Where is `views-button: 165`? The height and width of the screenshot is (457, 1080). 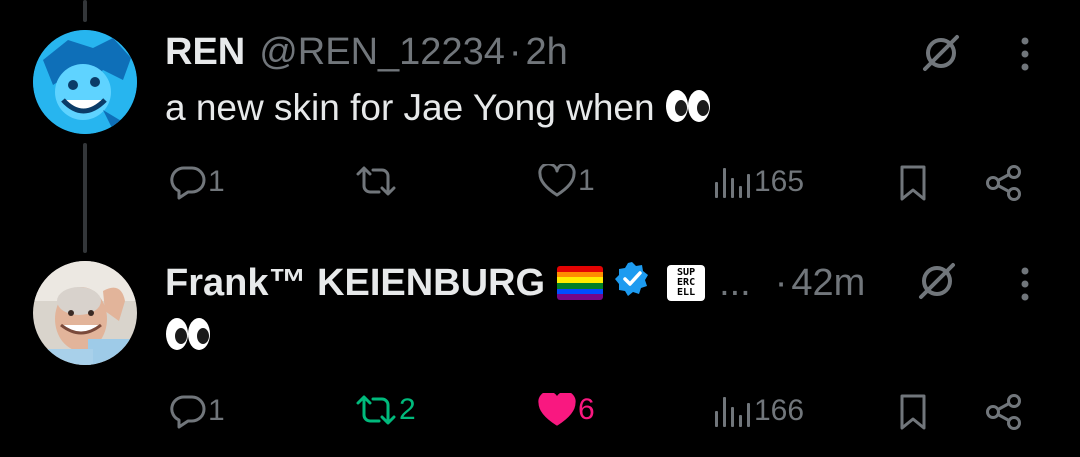 views-button: 165 is located at coordinates (758, 182).